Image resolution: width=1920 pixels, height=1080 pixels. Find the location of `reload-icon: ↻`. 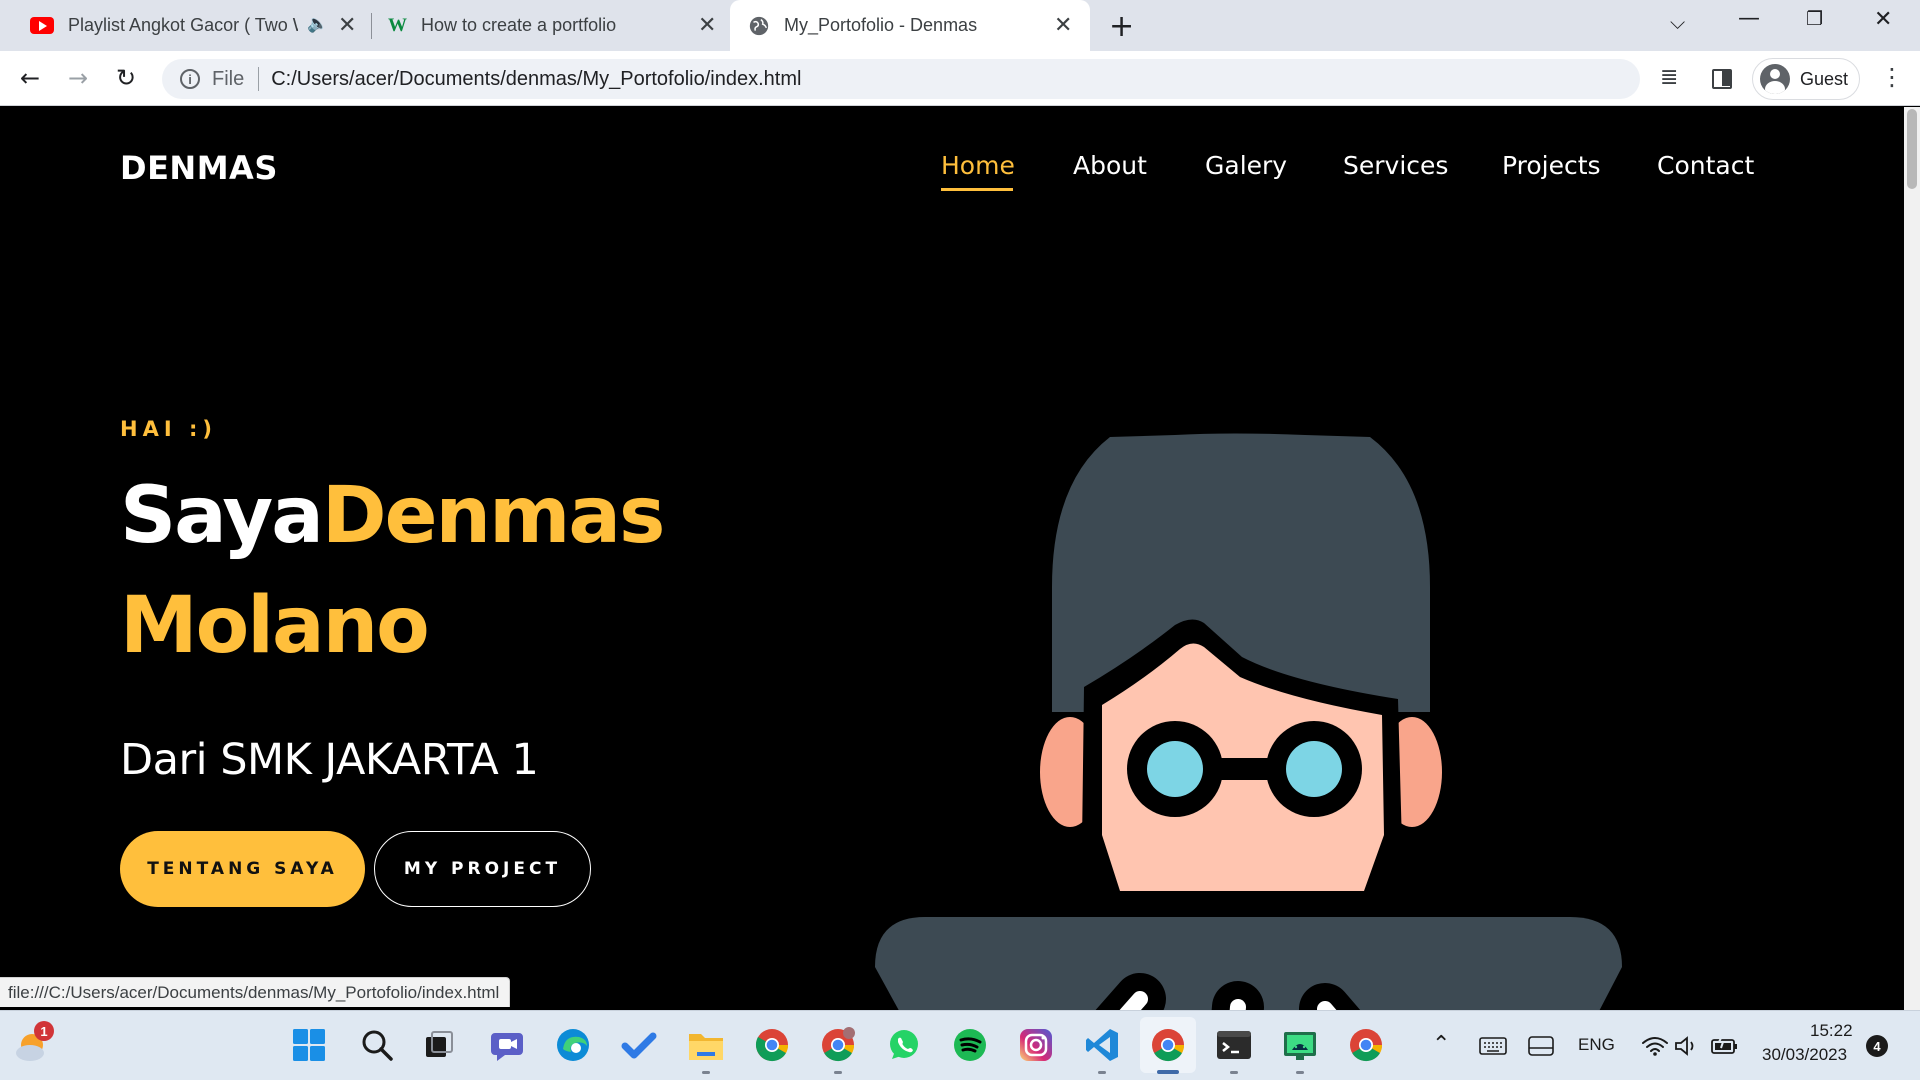

reload-icon: ↻ is located at coordinates (126, 78).